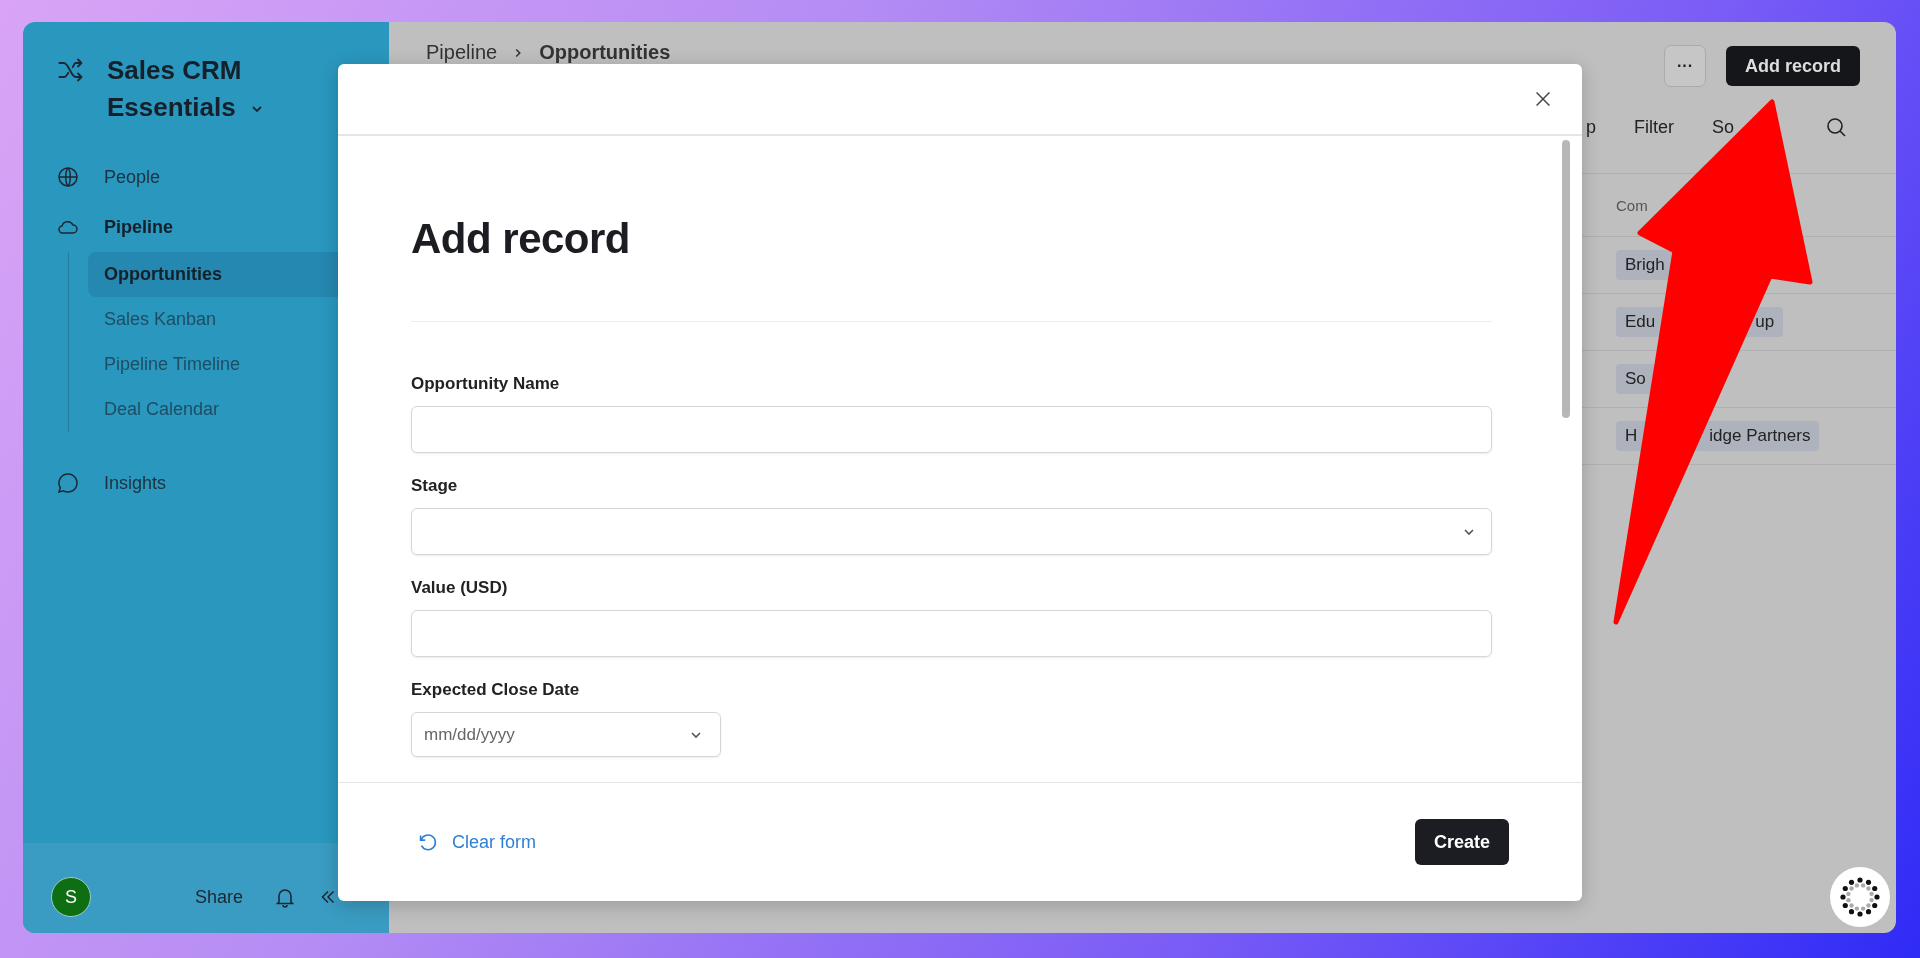 The image size is (1920, 958). I want to click on share-link: Share, so click(219, 897).